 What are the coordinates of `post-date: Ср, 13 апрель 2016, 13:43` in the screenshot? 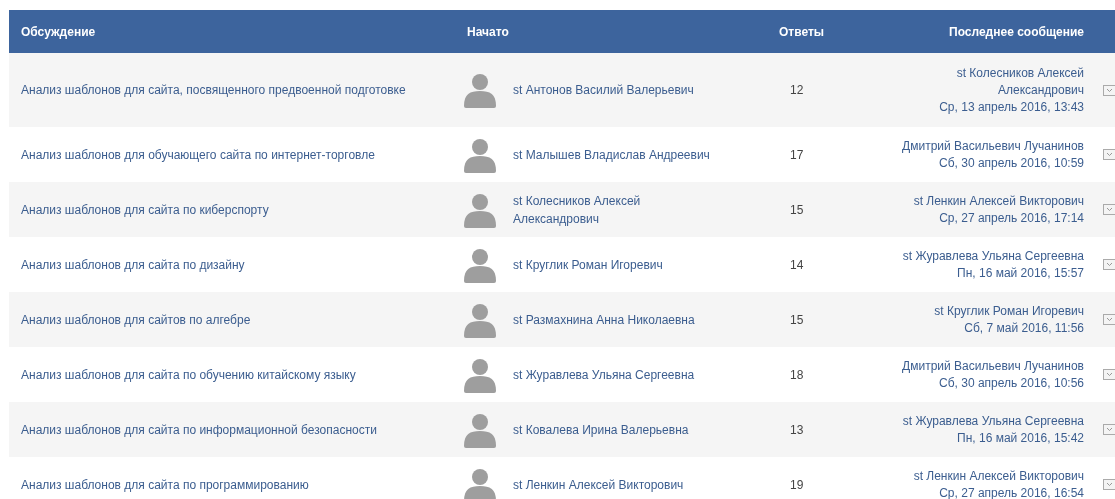 It's located at (1011, 107).